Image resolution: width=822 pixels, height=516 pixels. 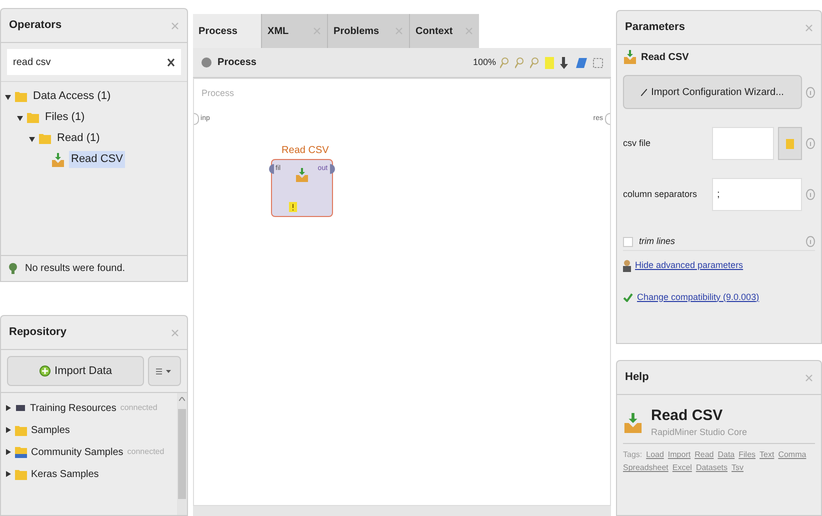 What do you see at coordinates (78, 138) in the screenshot?
I see `tree-item: Read (1)` at bounding box center [78, 138].